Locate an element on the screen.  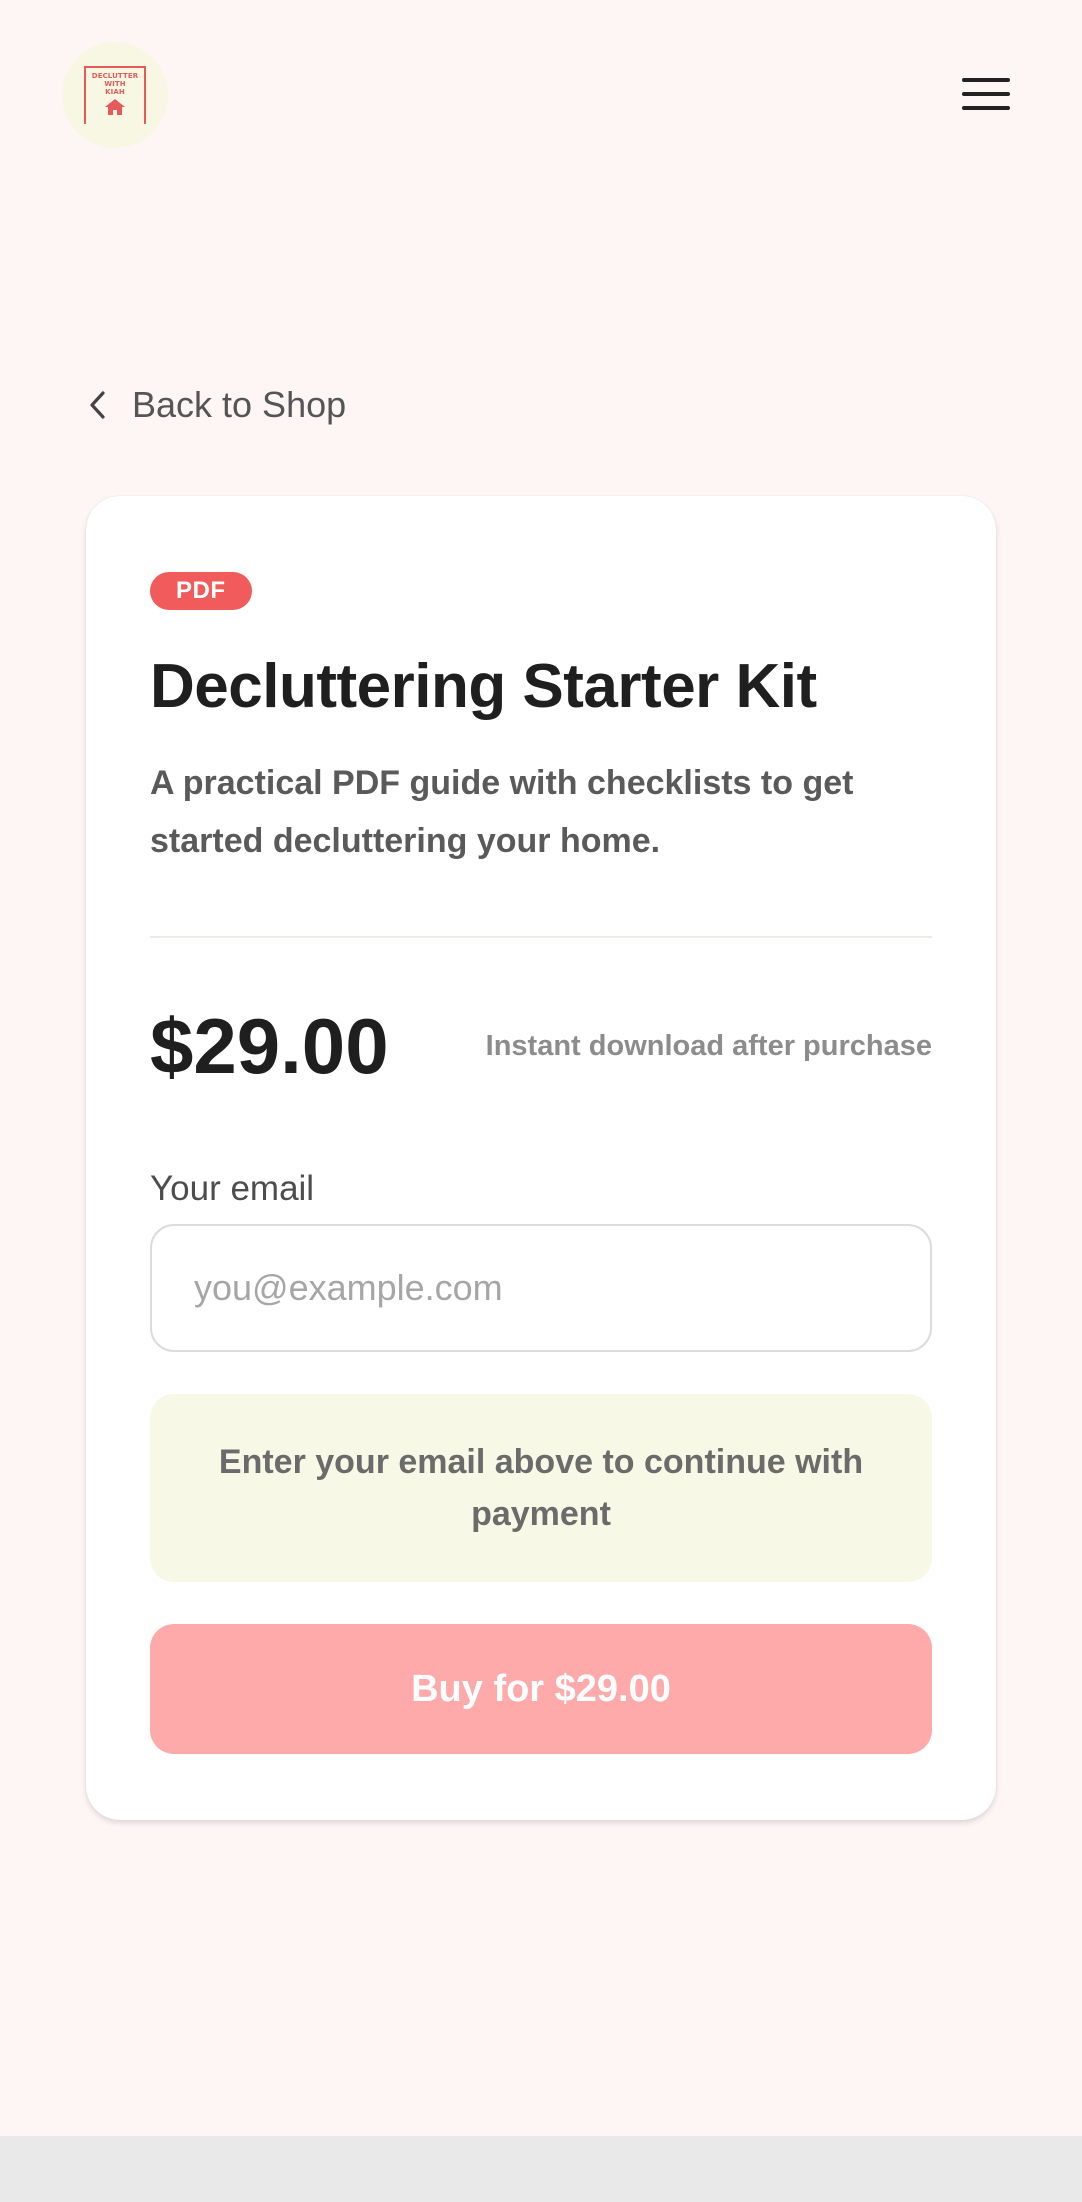
email-input is located at coordinates (541, 1288).